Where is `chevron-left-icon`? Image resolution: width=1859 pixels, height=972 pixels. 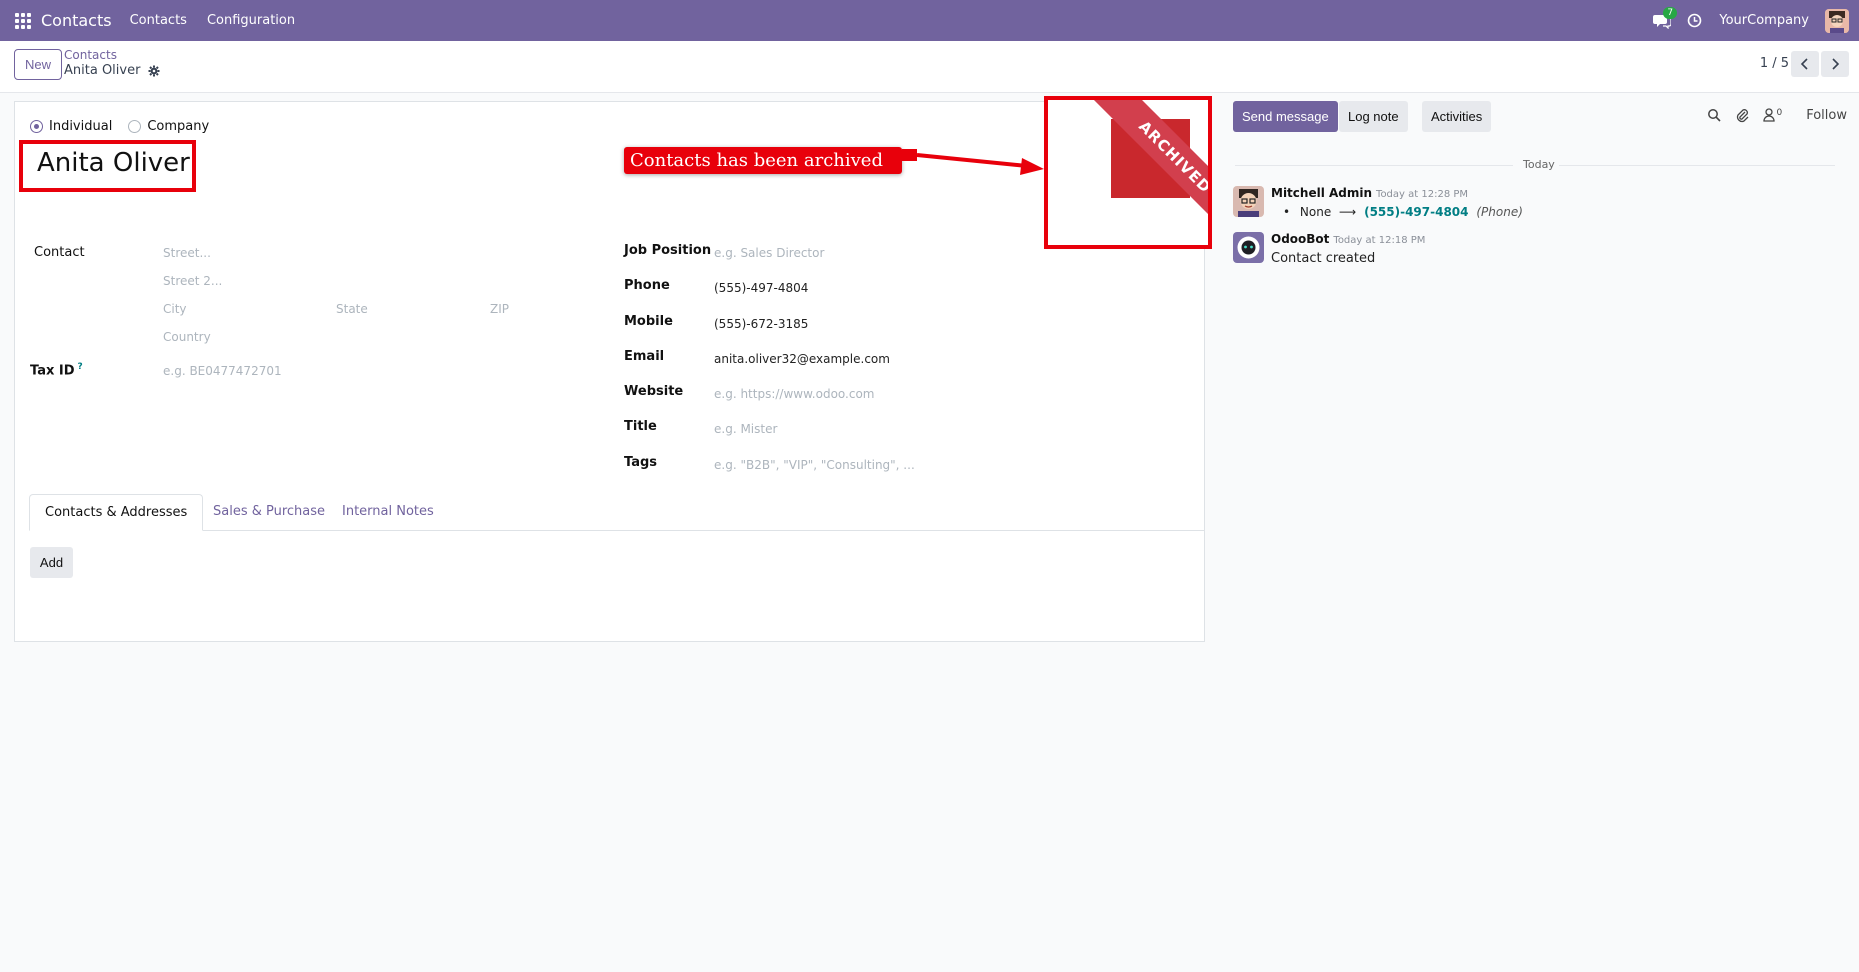 chevron-left-icon is located at coordinates (1804, 64).